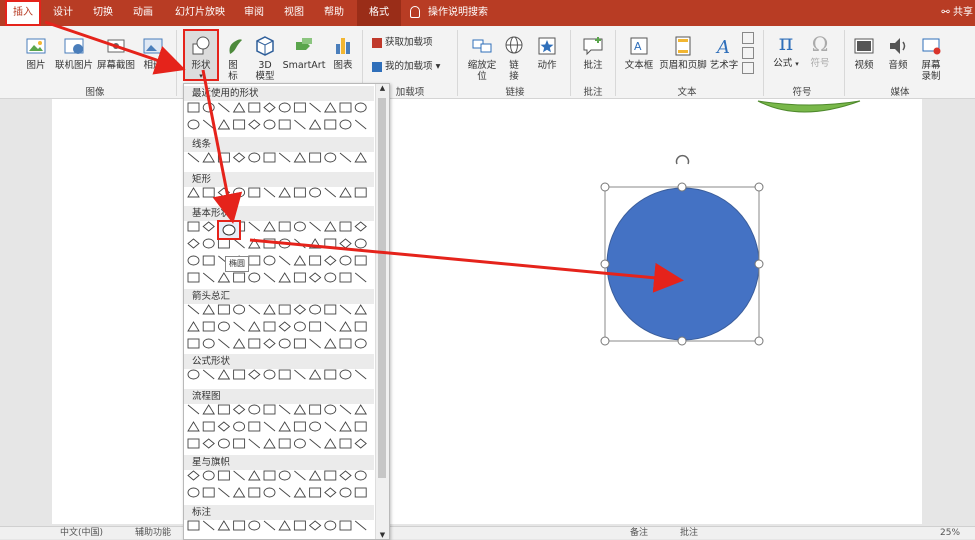  What do you see at coordinates (466, 265) in the screenshot?
I see `arrow-to-slide-circle` at bounding box center [466, 265].